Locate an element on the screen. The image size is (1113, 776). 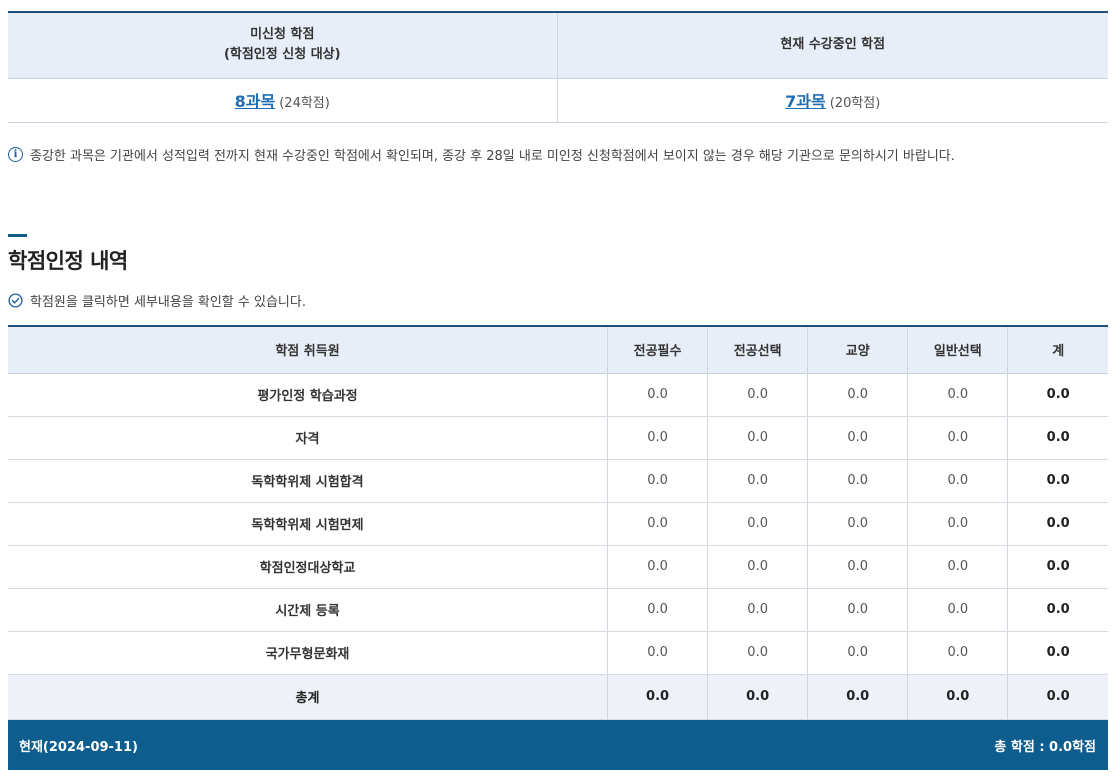
table-row: 학점인정대상학교 0.0 0.0 0.0 0.0 0.0 is located at coordinates (558, 567).